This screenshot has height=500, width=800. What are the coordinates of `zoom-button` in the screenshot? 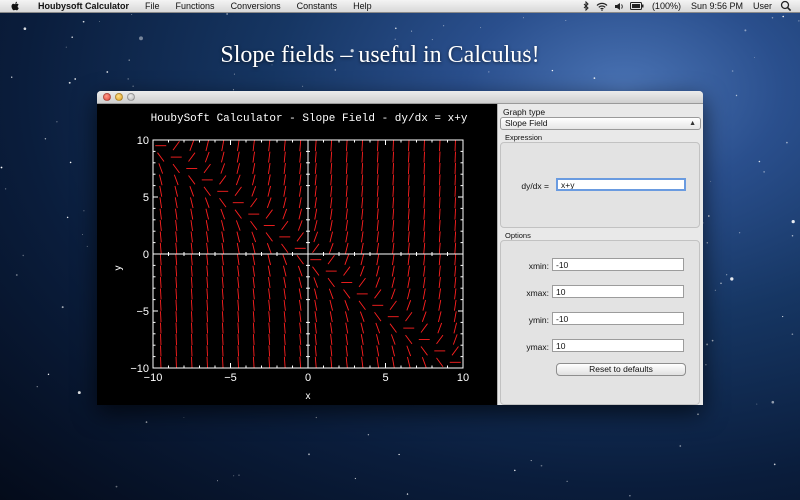 It's located at (131, 97).